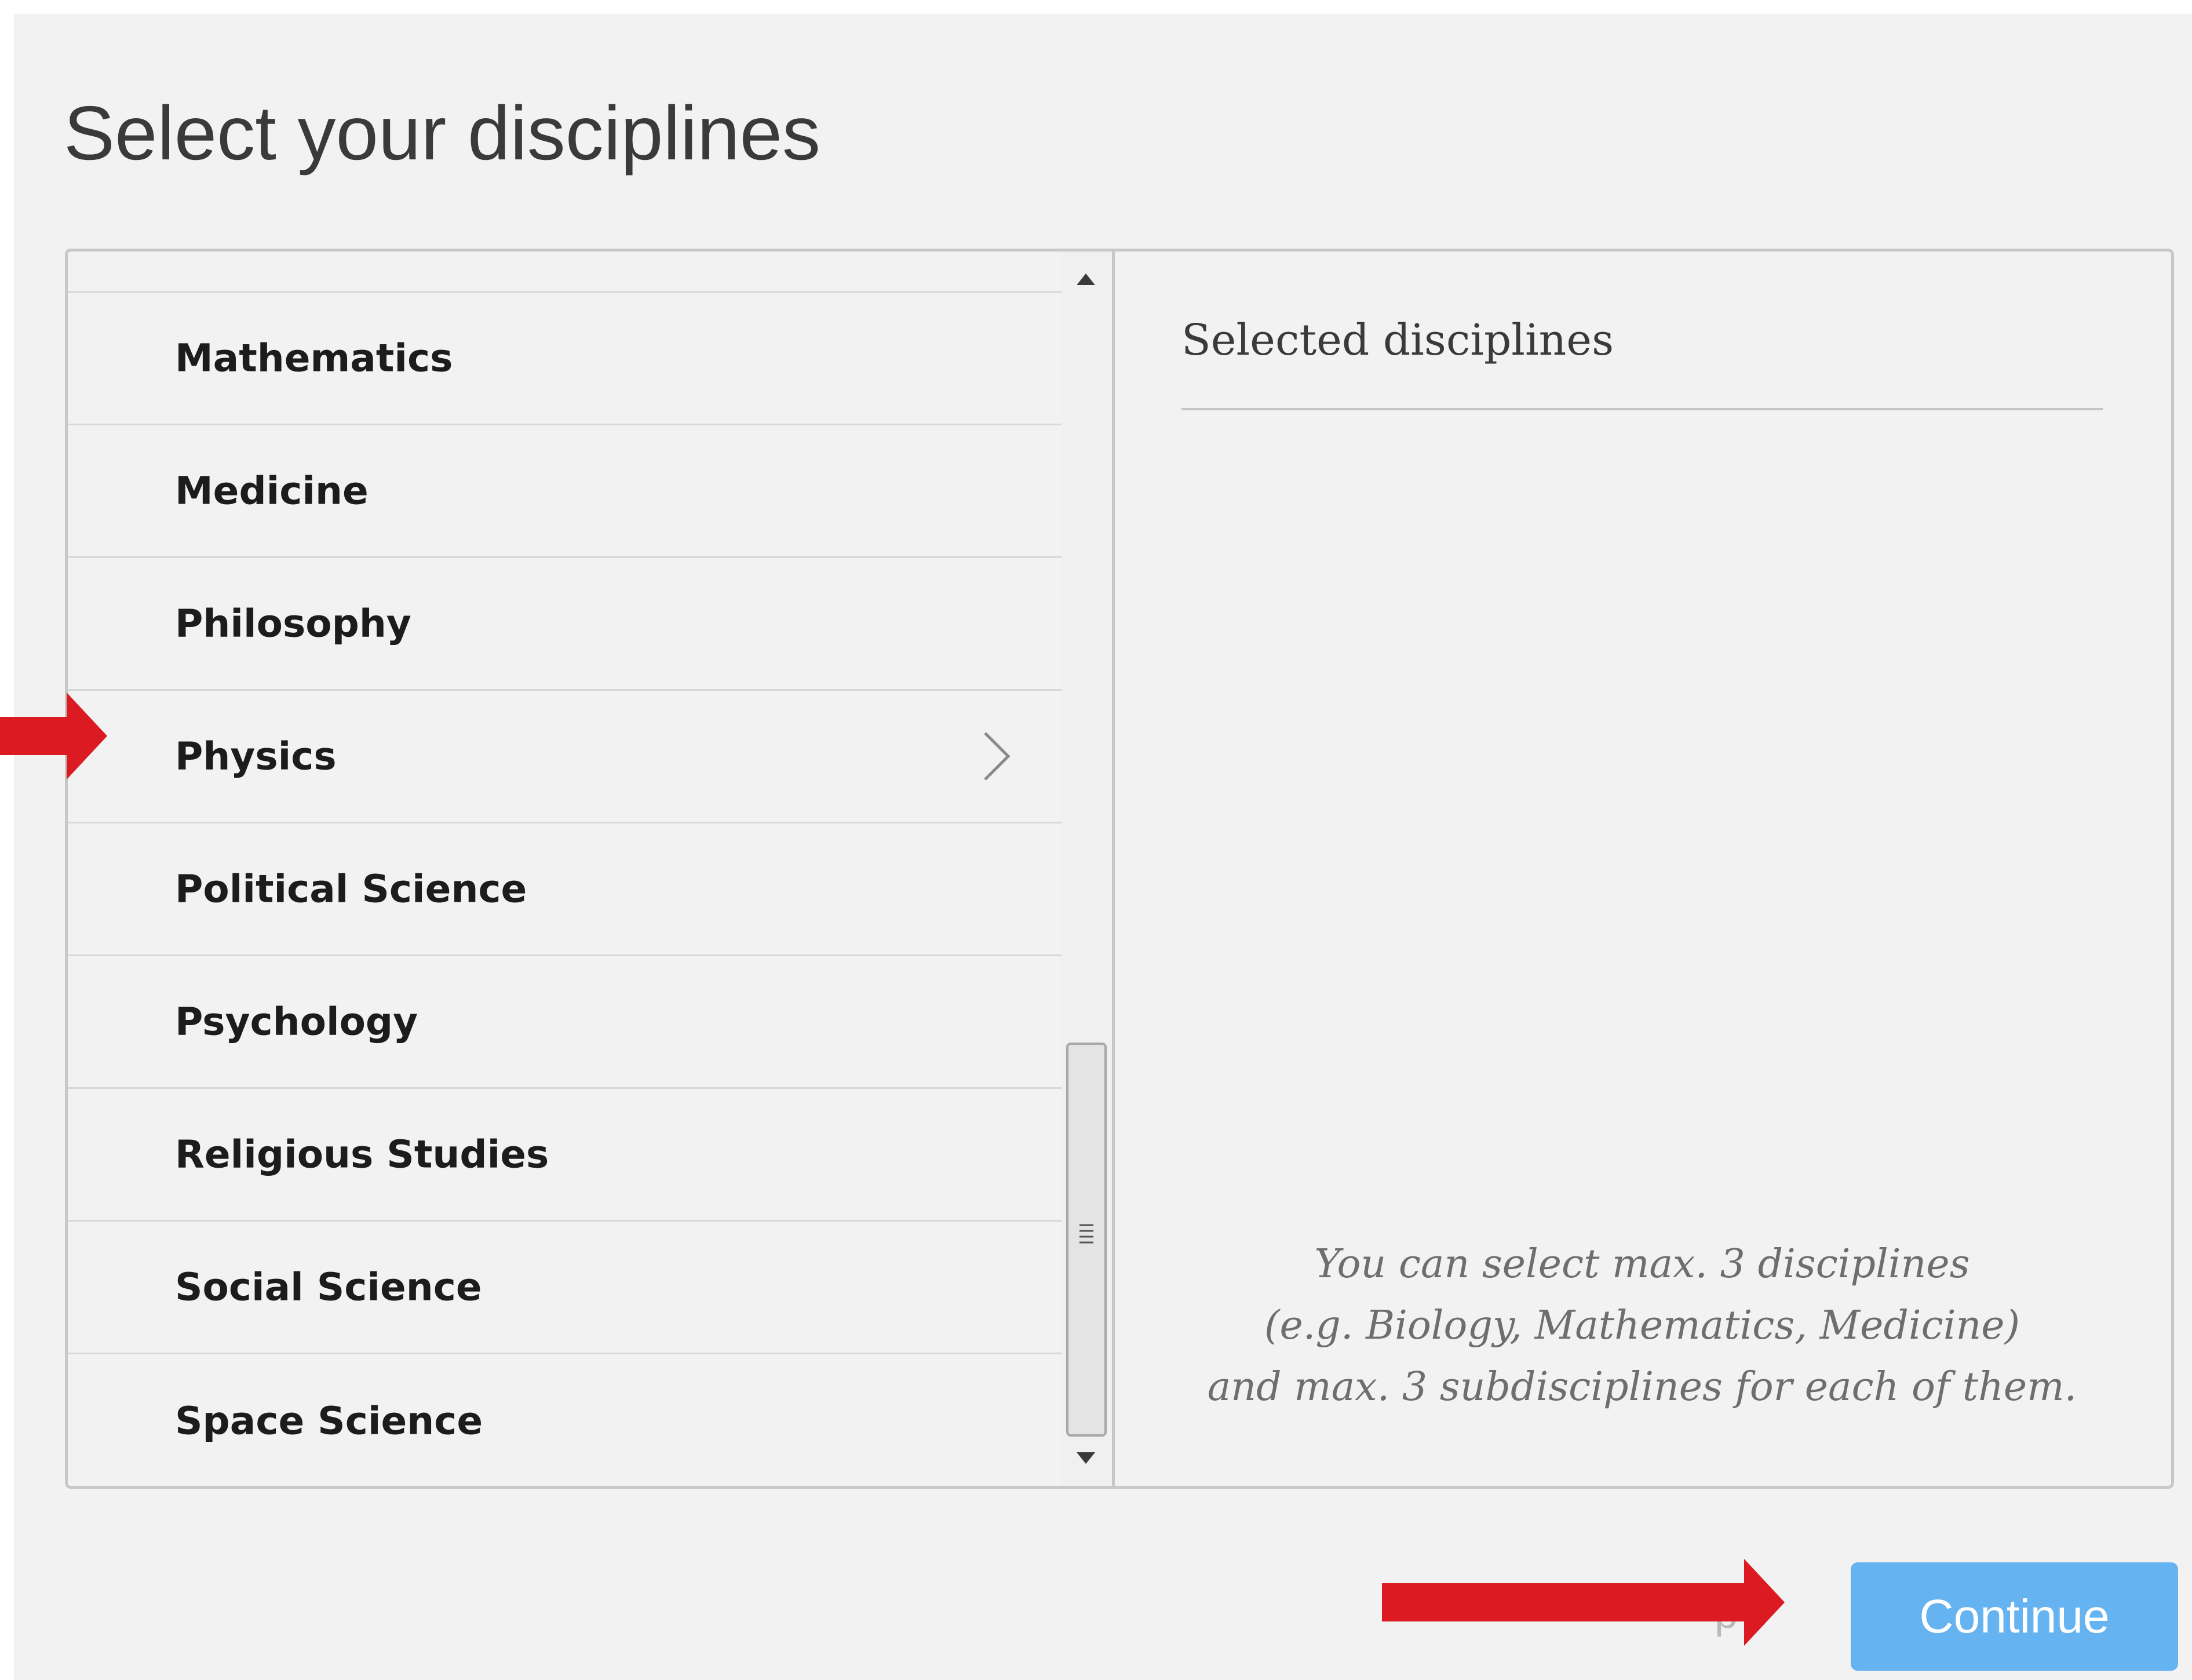 Image resolution: width=2192 pixels, height=1680 pixels. Describe the element at coordinates (565, 890) in the screenshot. I see `list-item-political-science: Political Science` at that location.